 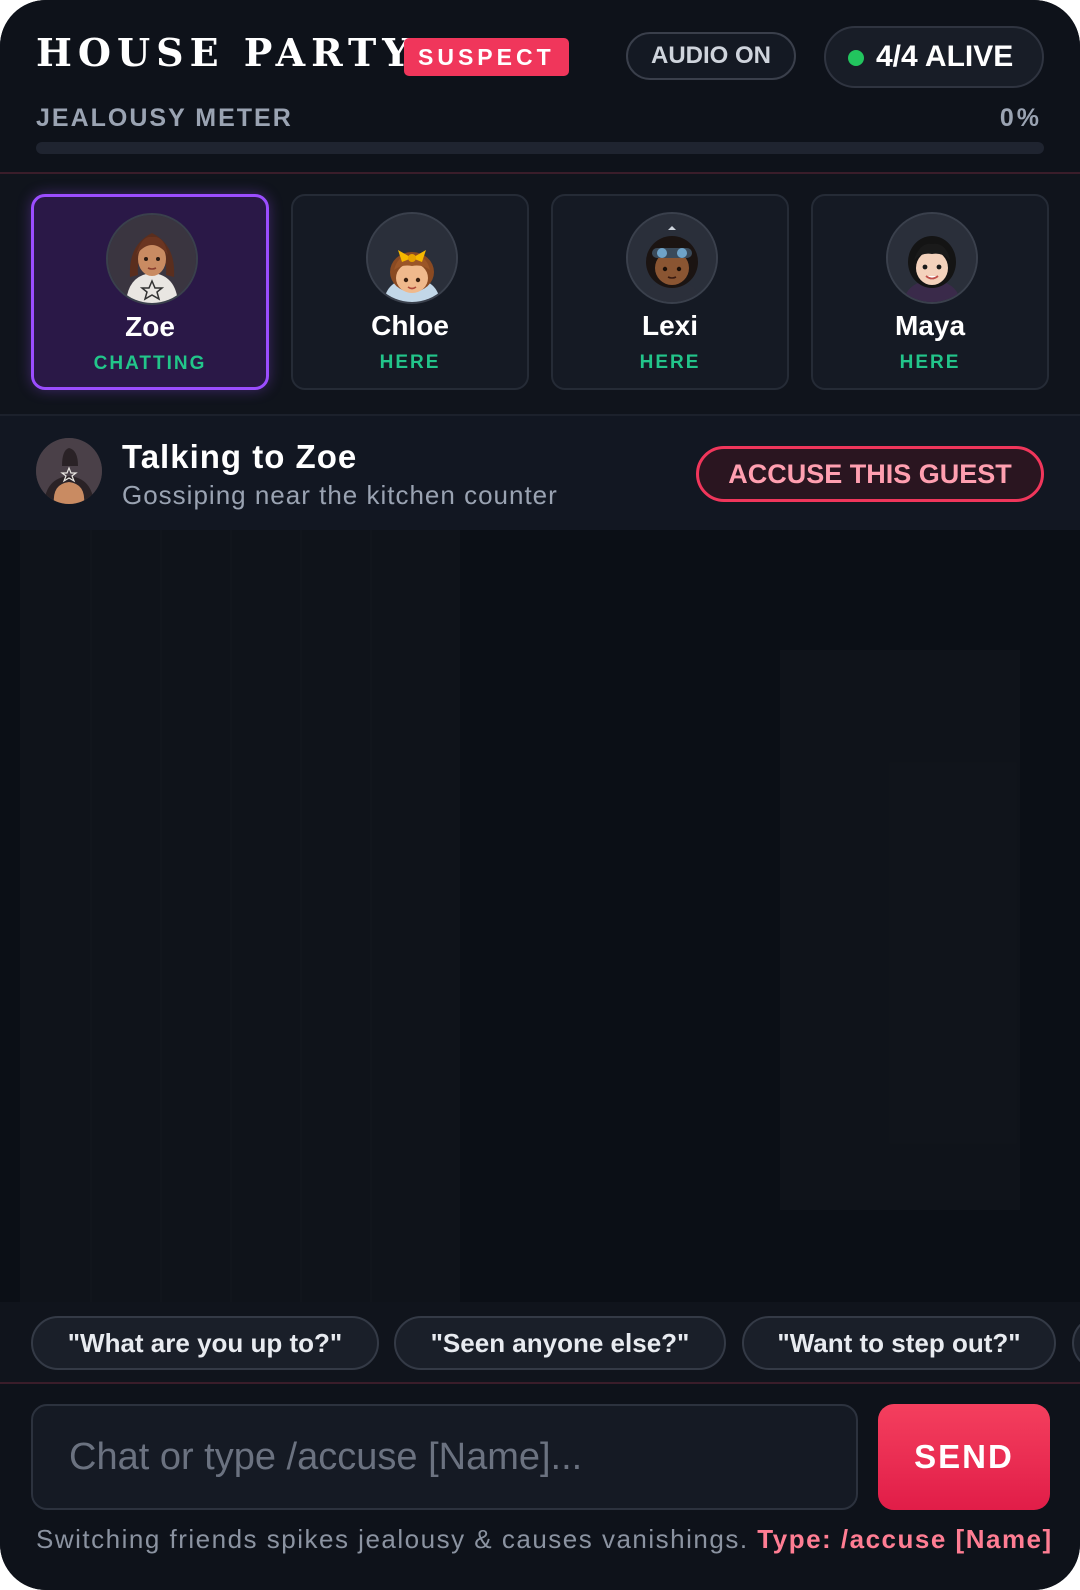 I want to click on alive-status-dot-icon, so click(x=856, y=58).